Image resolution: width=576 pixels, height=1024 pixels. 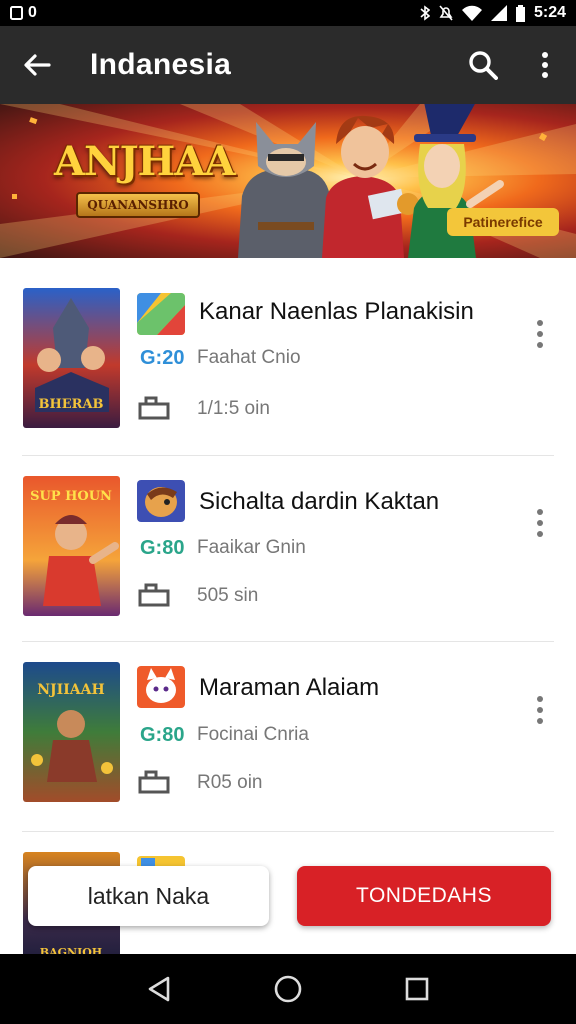 I want to click on secondary-action-button: latkan Naka, so click(x=148, y=896).